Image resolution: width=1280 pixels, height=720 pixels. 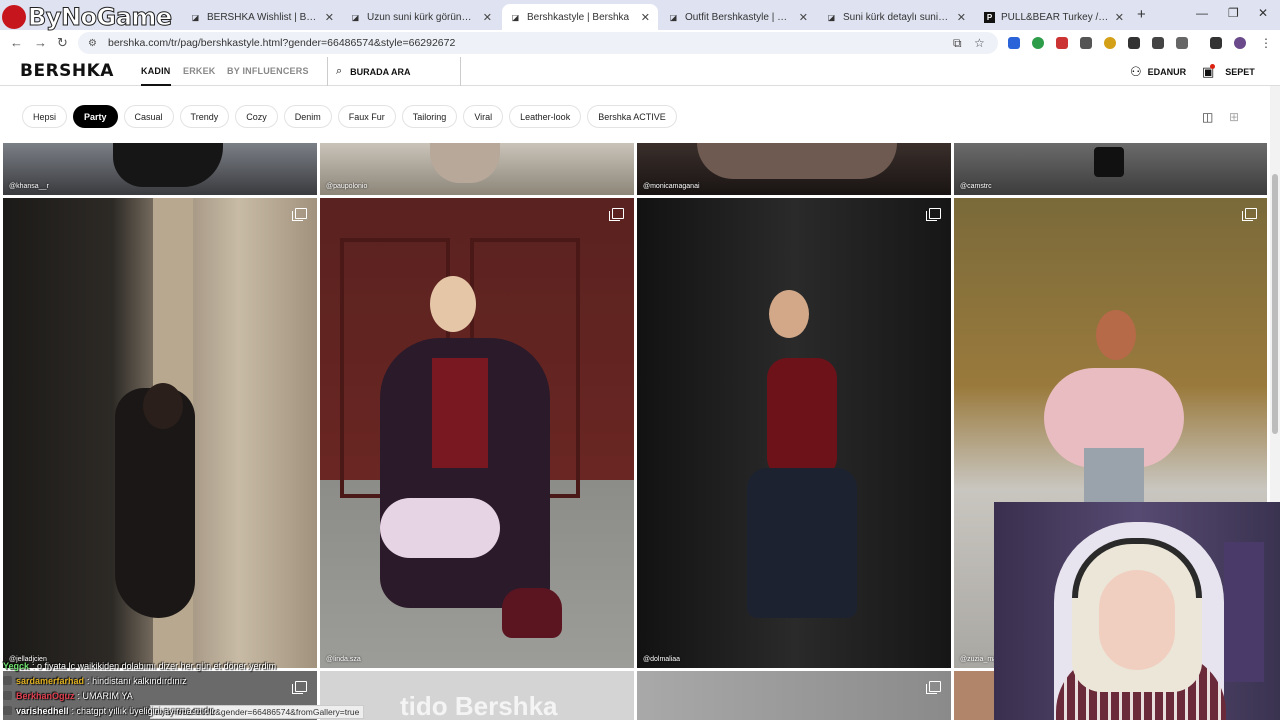 I want to click on tab-title: Uzun suni kürk görünümlü kaba, so click(x=422, y=17).